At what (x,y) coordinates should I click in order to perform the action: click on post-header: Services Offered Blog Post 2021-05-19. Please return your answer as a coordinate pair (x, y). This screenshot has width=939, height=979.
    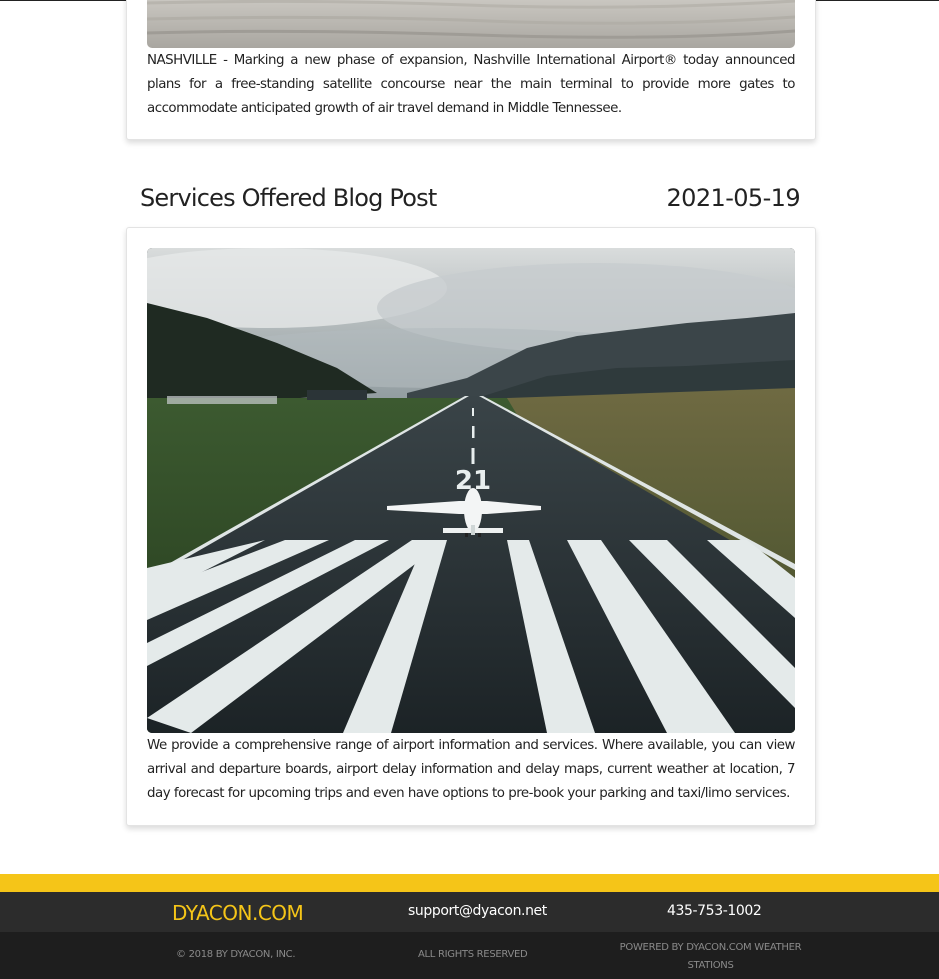
    Looking at the image, I should click on (470, 204).